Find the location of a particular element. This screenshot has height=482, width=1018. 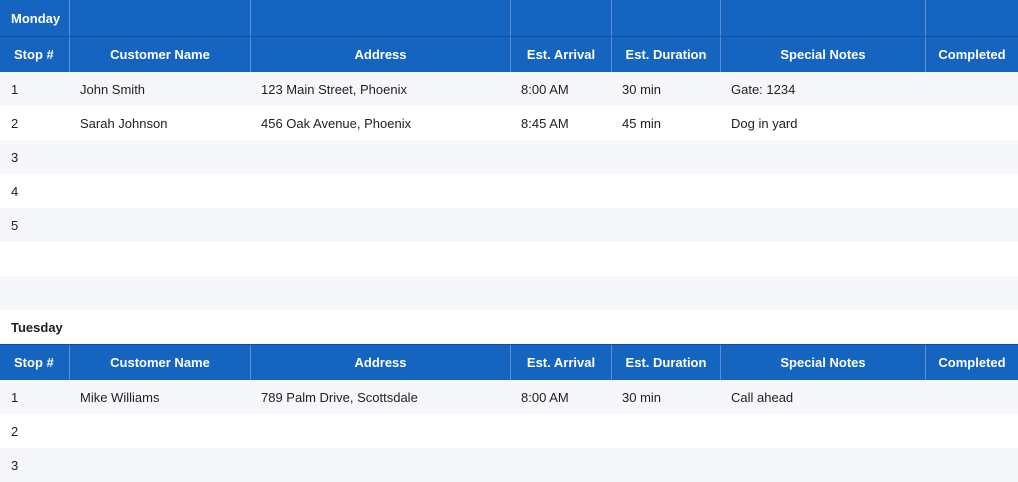

special-notes-cell: Dog in yard is located at coordinates (823, 123).